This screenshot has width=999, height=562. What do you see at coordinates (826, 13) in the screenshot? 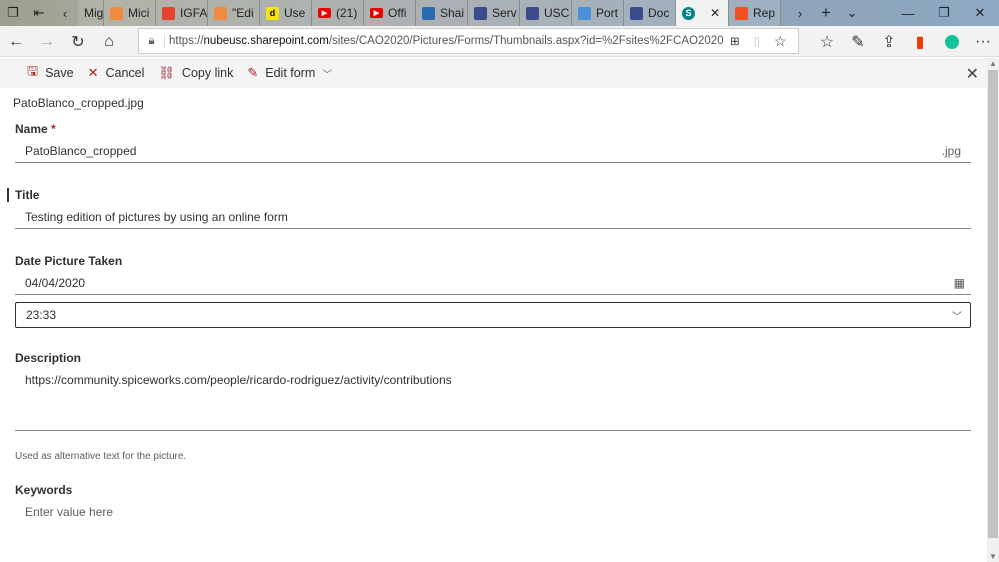
I see `new-tab-icon: +` at bounding box center [826, 13].